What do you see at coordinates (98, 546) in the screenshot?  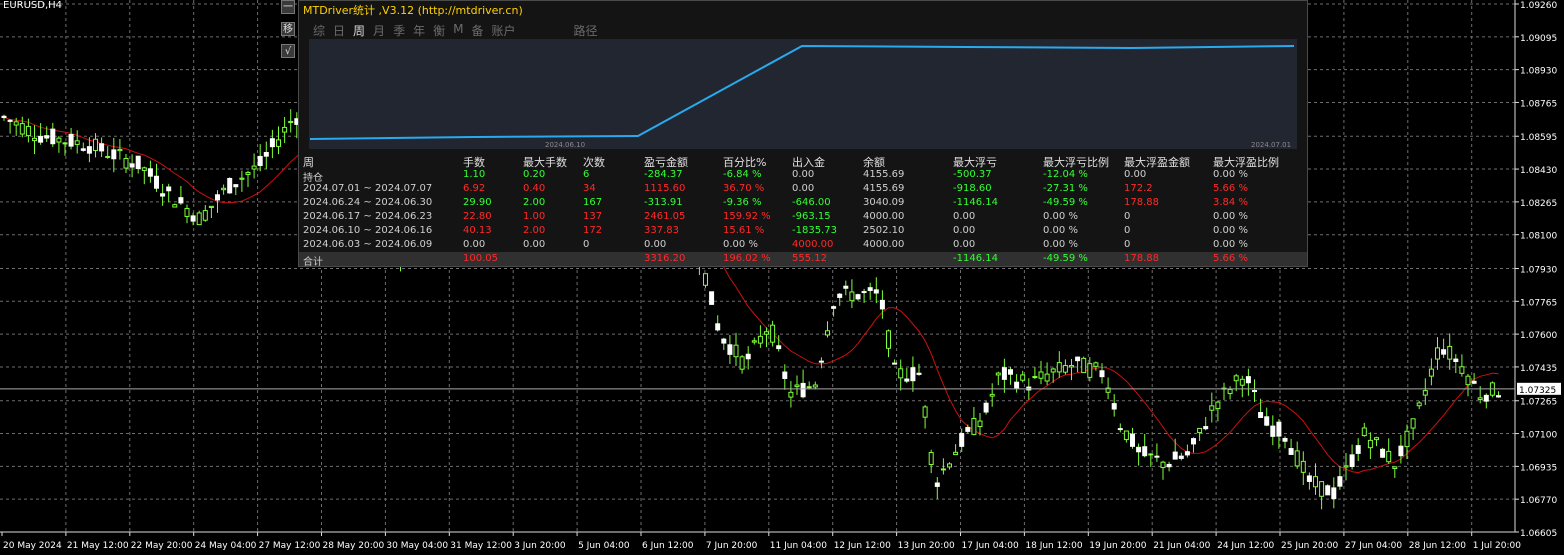 I see `time-label: 21 May 12:00` at bounding box center [98, 546].